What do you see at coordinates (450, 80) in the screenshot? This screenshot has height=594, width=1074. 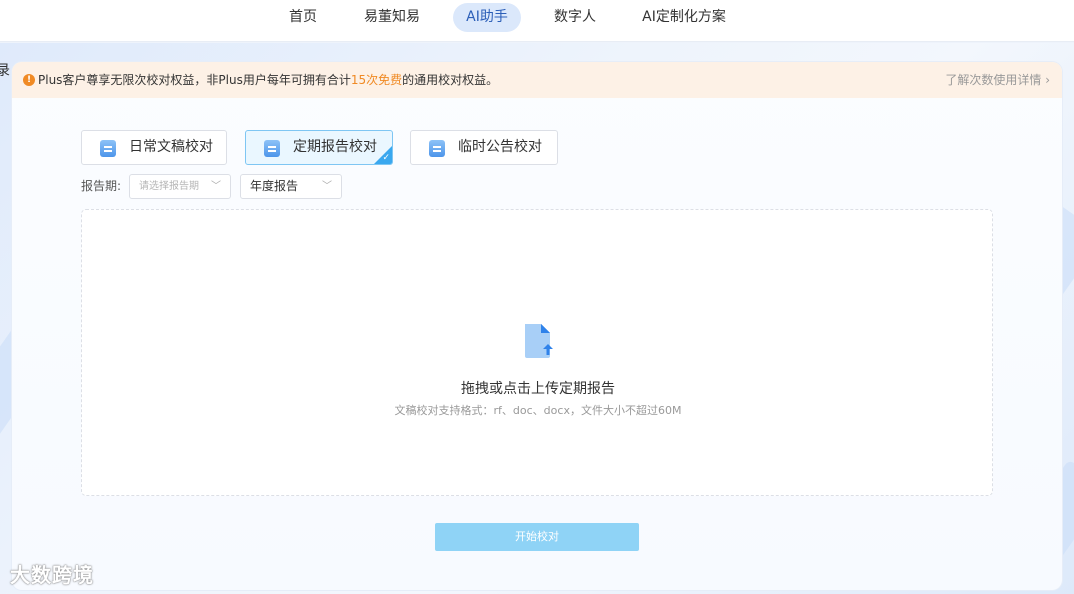 I see `notice-text-after: 的通用校对权益。` at bounding box center [450, 80].